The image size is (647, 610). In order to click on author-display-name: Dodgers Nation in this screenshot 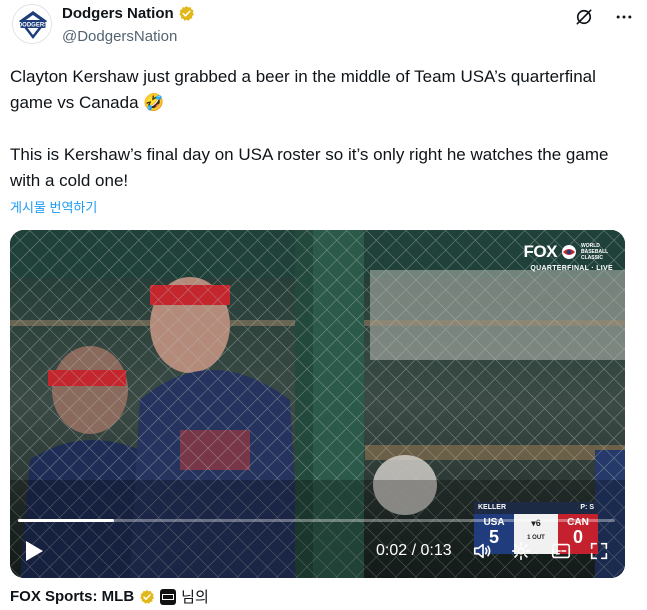, I will do `click(128, 13)`.